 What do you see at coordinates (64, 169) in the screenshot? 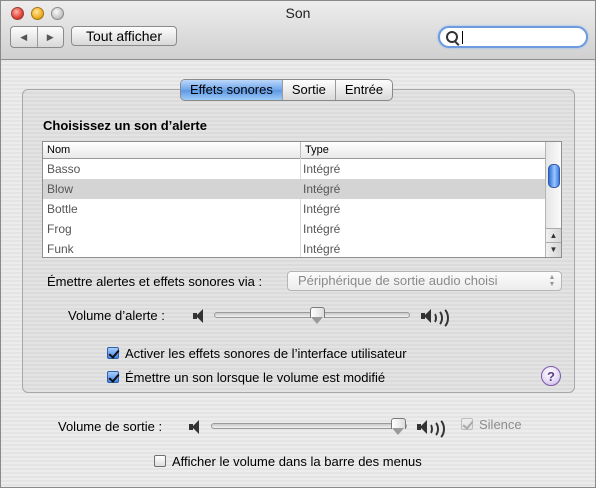
I see `sound-name: Basso` at bounding box center [64, 169].